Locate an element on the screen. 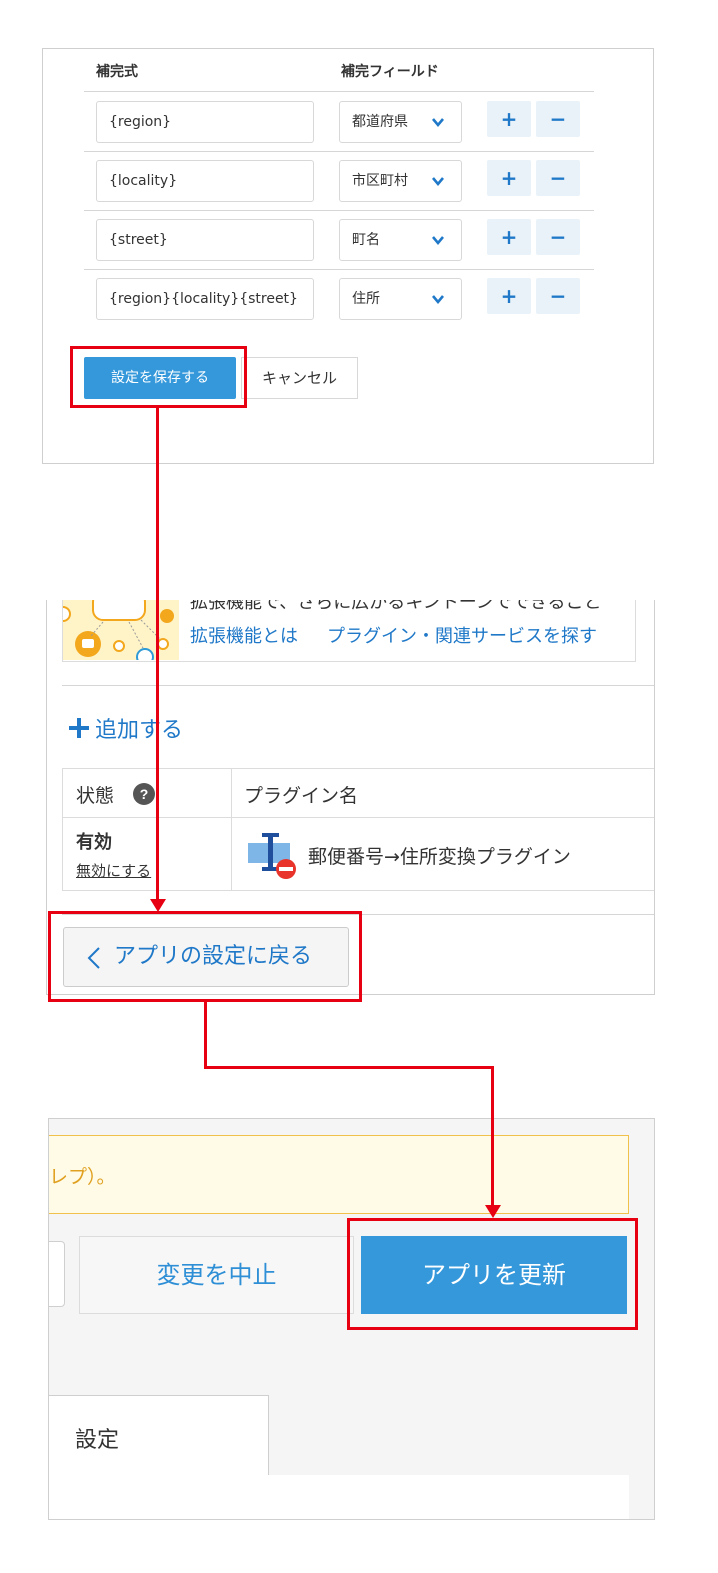 Image resolution: width=718 pixels, height=1573 pixels. column-header-formula: 補完式 is located at coordinates (117, 72).